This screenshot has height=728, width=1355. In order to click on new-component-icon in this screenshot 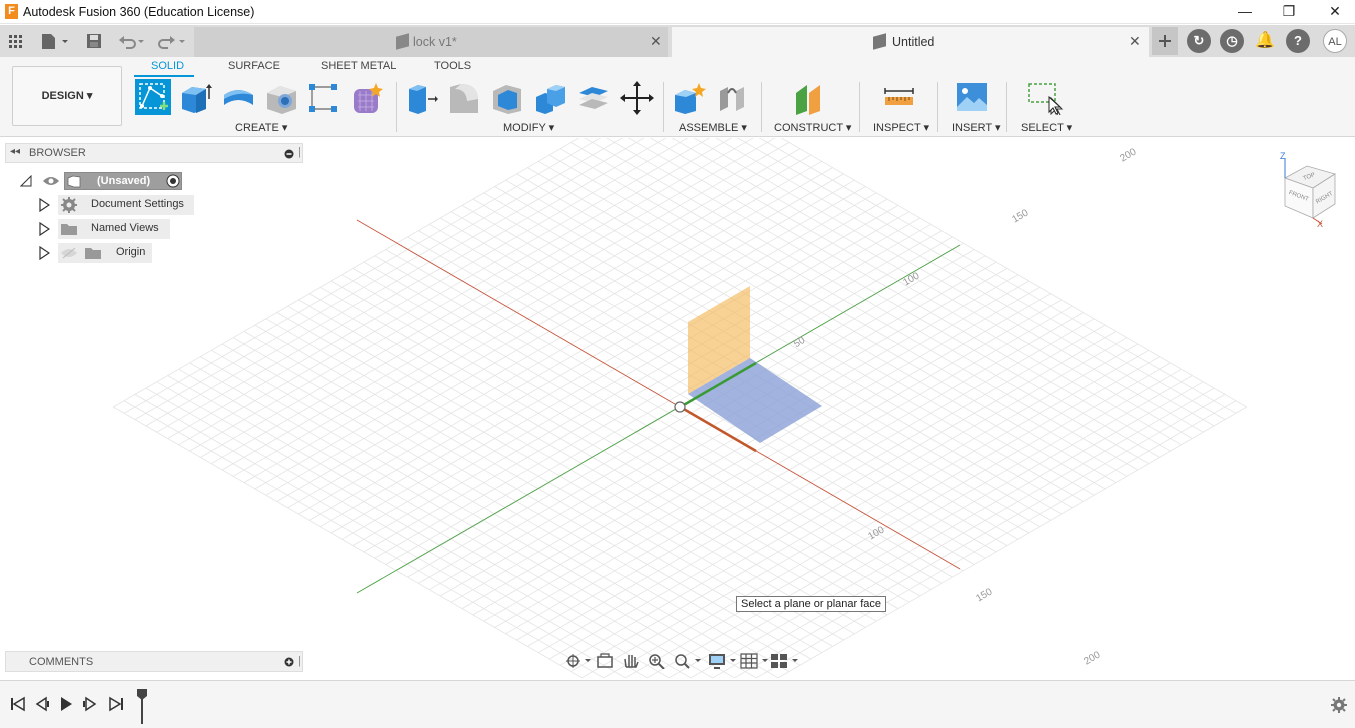, I will do `click(689, 98)`.